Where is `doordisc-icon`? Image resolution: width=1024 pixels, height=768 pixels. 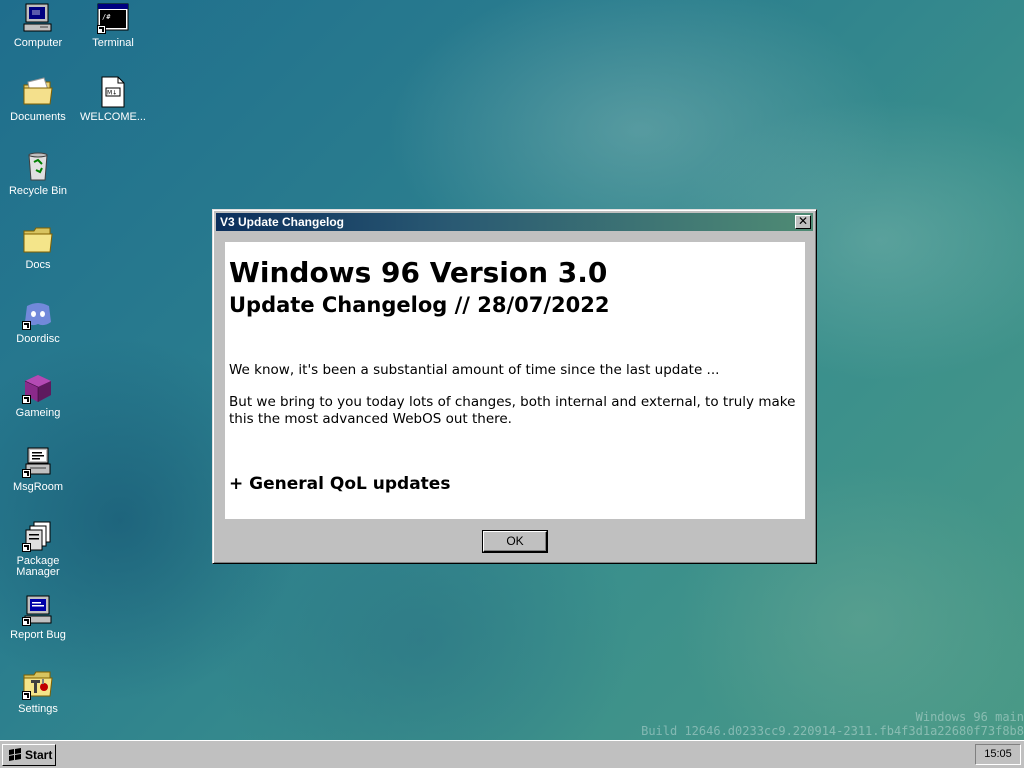 doordisc-icon is located at coordinates (38, 314).